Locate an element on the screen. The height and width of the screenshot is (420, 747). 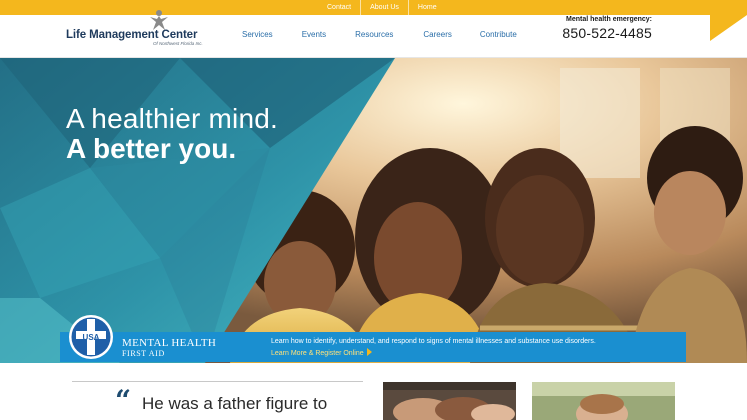
testimonial-divider is located at coordinates (217, 381).